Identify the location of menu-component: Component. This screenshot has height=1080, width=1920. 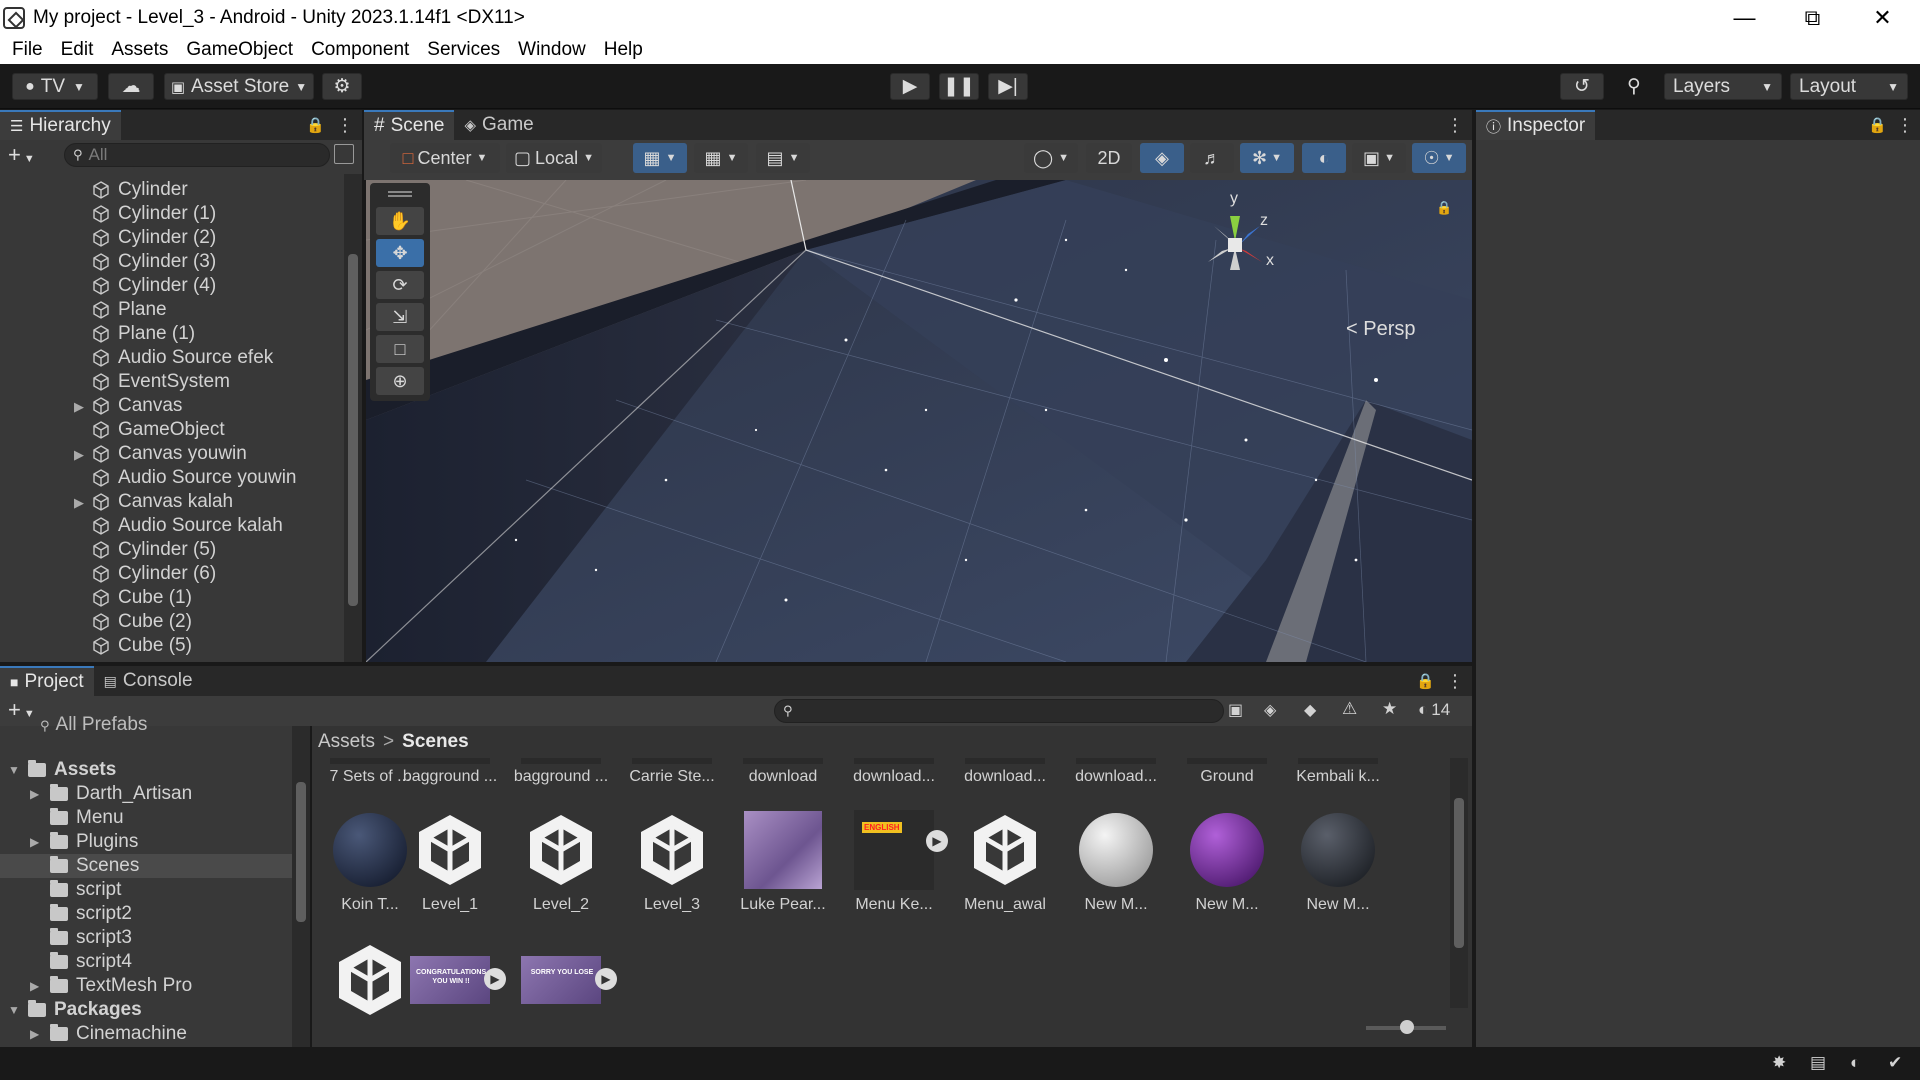
(360, 50).